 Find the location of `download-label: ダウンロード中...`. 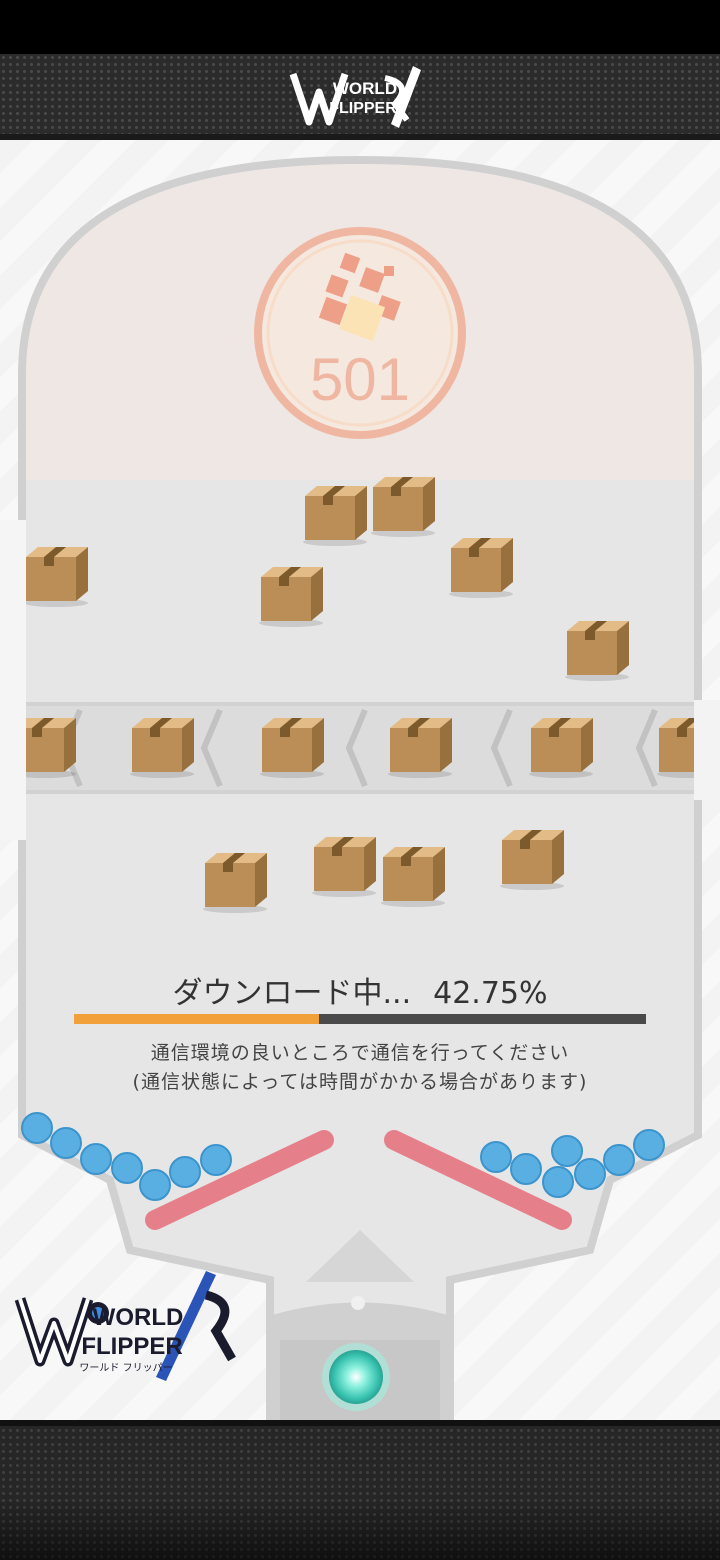

download-label: ダウンロード中... is located at coordinates (292, 993).